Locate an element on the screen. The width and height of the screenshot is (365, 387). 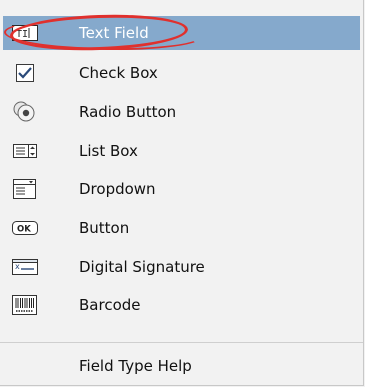
menu-item-label: Radio Button is located at coordinates (128, 112).